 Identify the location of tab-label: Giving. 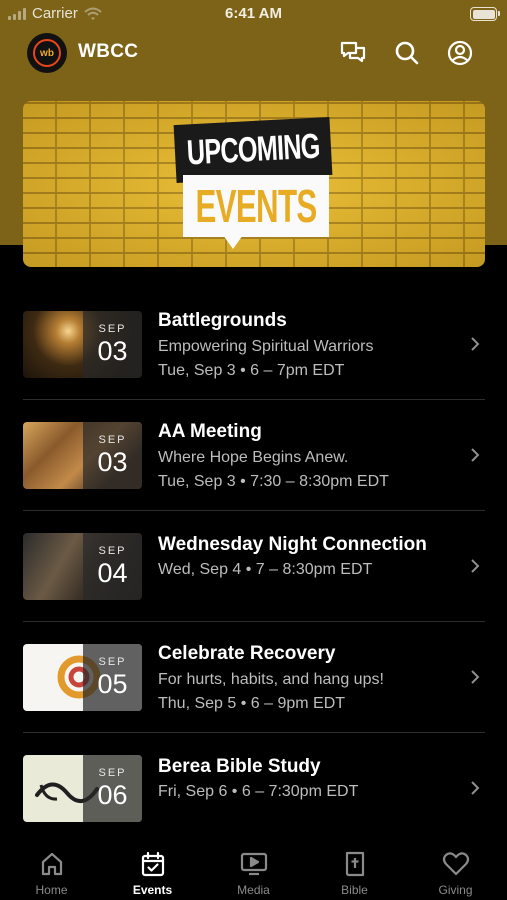
(455, 890).